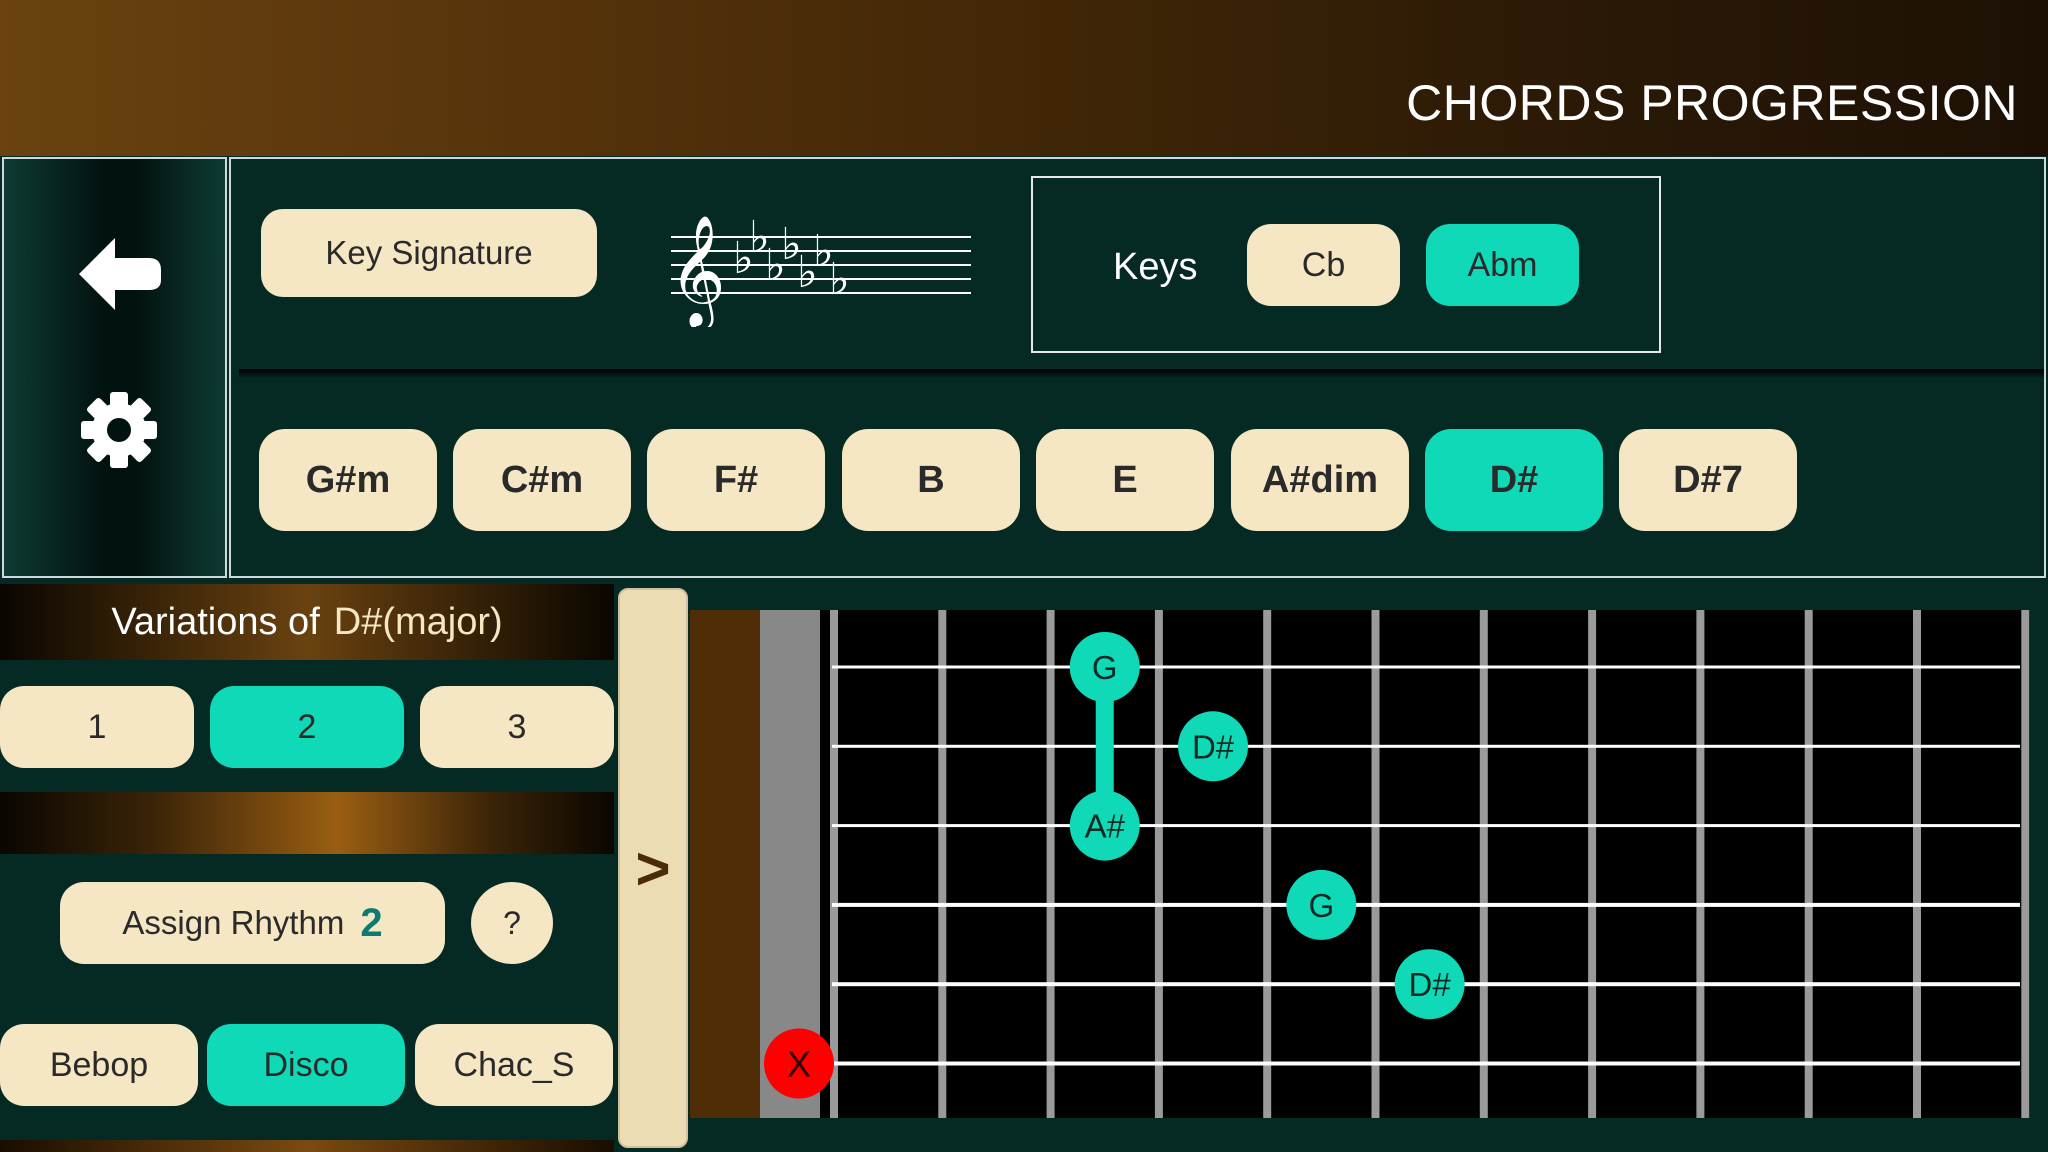  Describe the element at coordinates (418, 621) in the screenshot. I see `variations-chord-name: D#(major)` at that location.